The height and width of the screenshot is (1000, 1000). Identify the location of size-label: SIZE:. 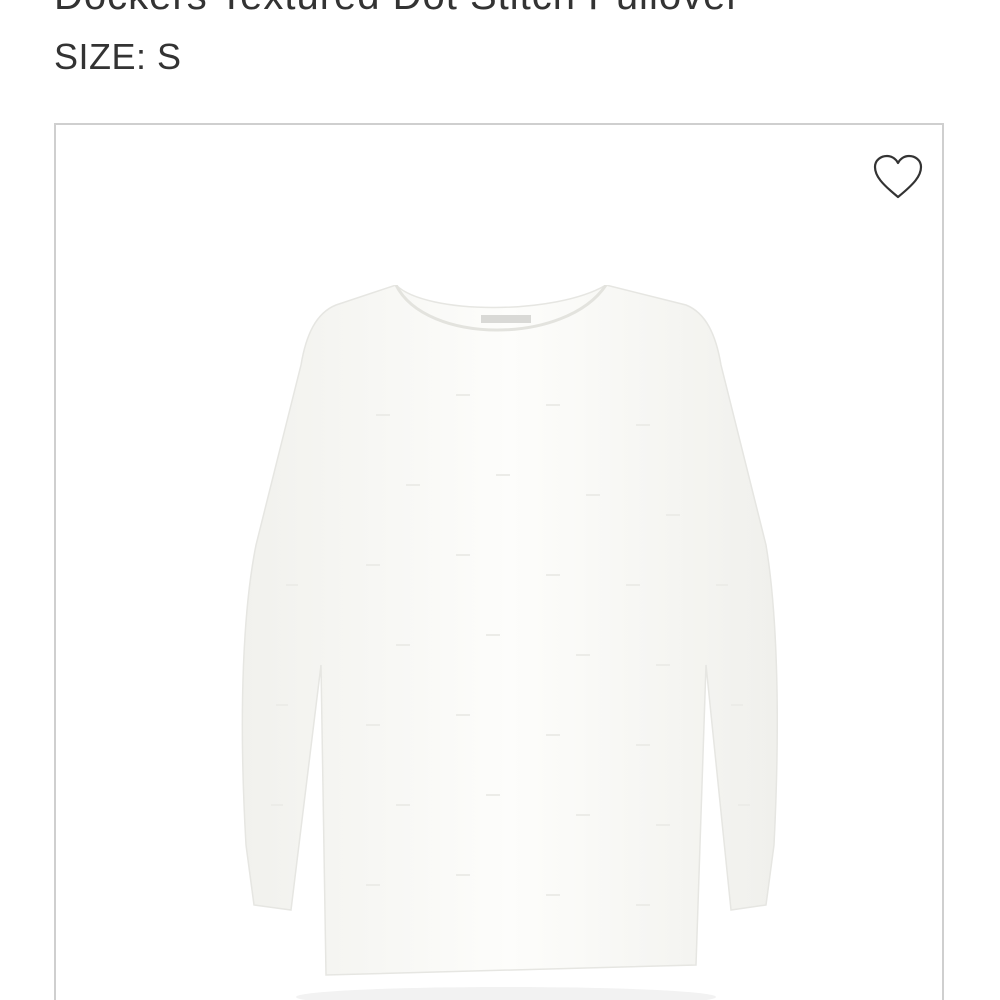
(100, 56).